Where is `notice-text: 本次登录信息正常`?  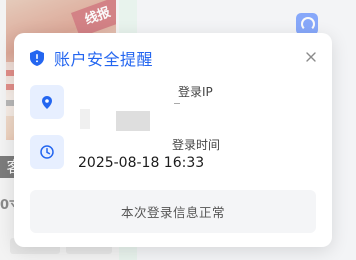
notice-text: 本次登录信息正常 is located at coordinates (172, 212).